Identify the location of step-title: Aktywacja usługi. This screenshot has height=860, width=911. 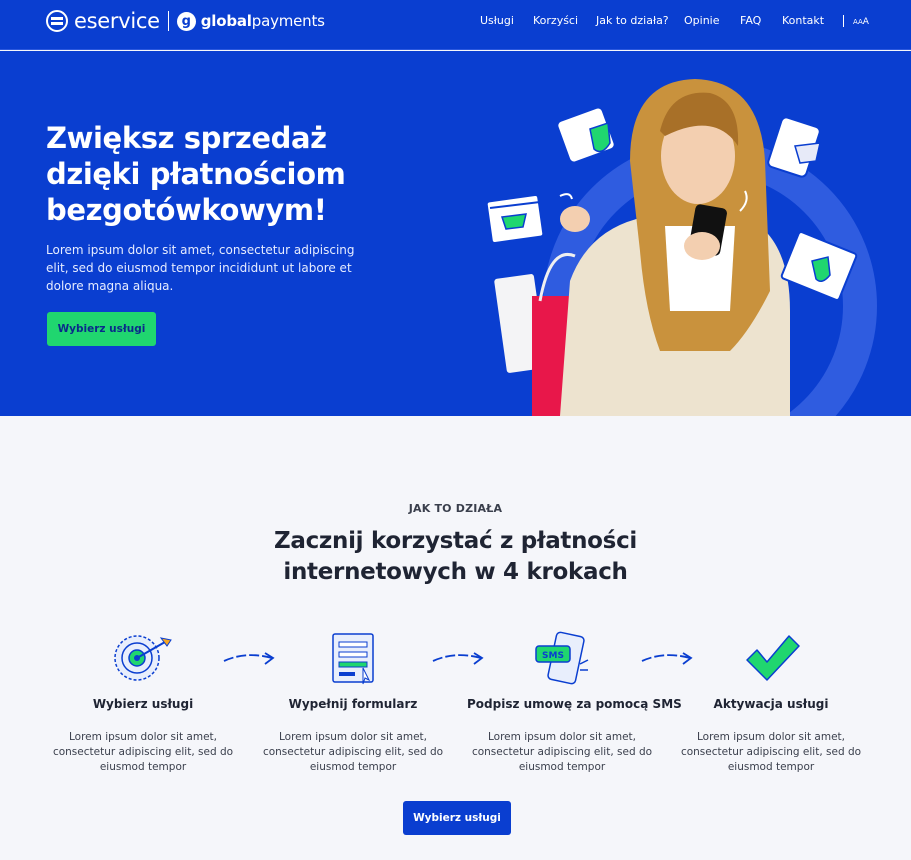
(771, 704).